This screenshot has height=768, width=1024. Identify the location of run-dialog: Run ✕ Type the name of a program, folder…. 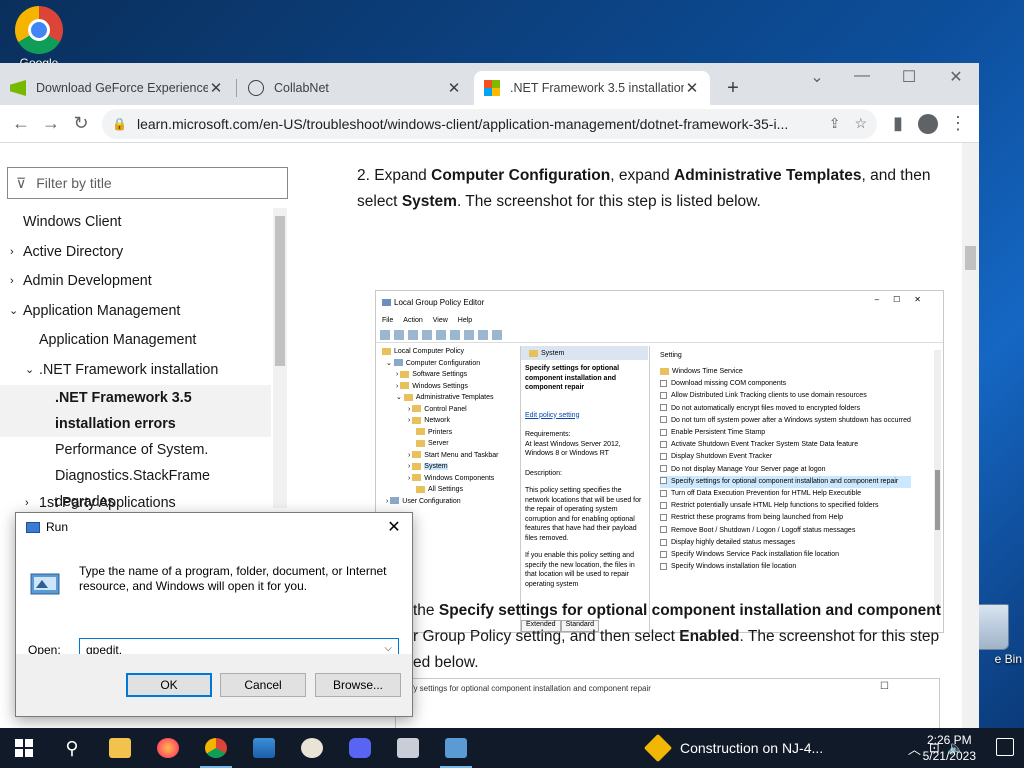
(214, 614).